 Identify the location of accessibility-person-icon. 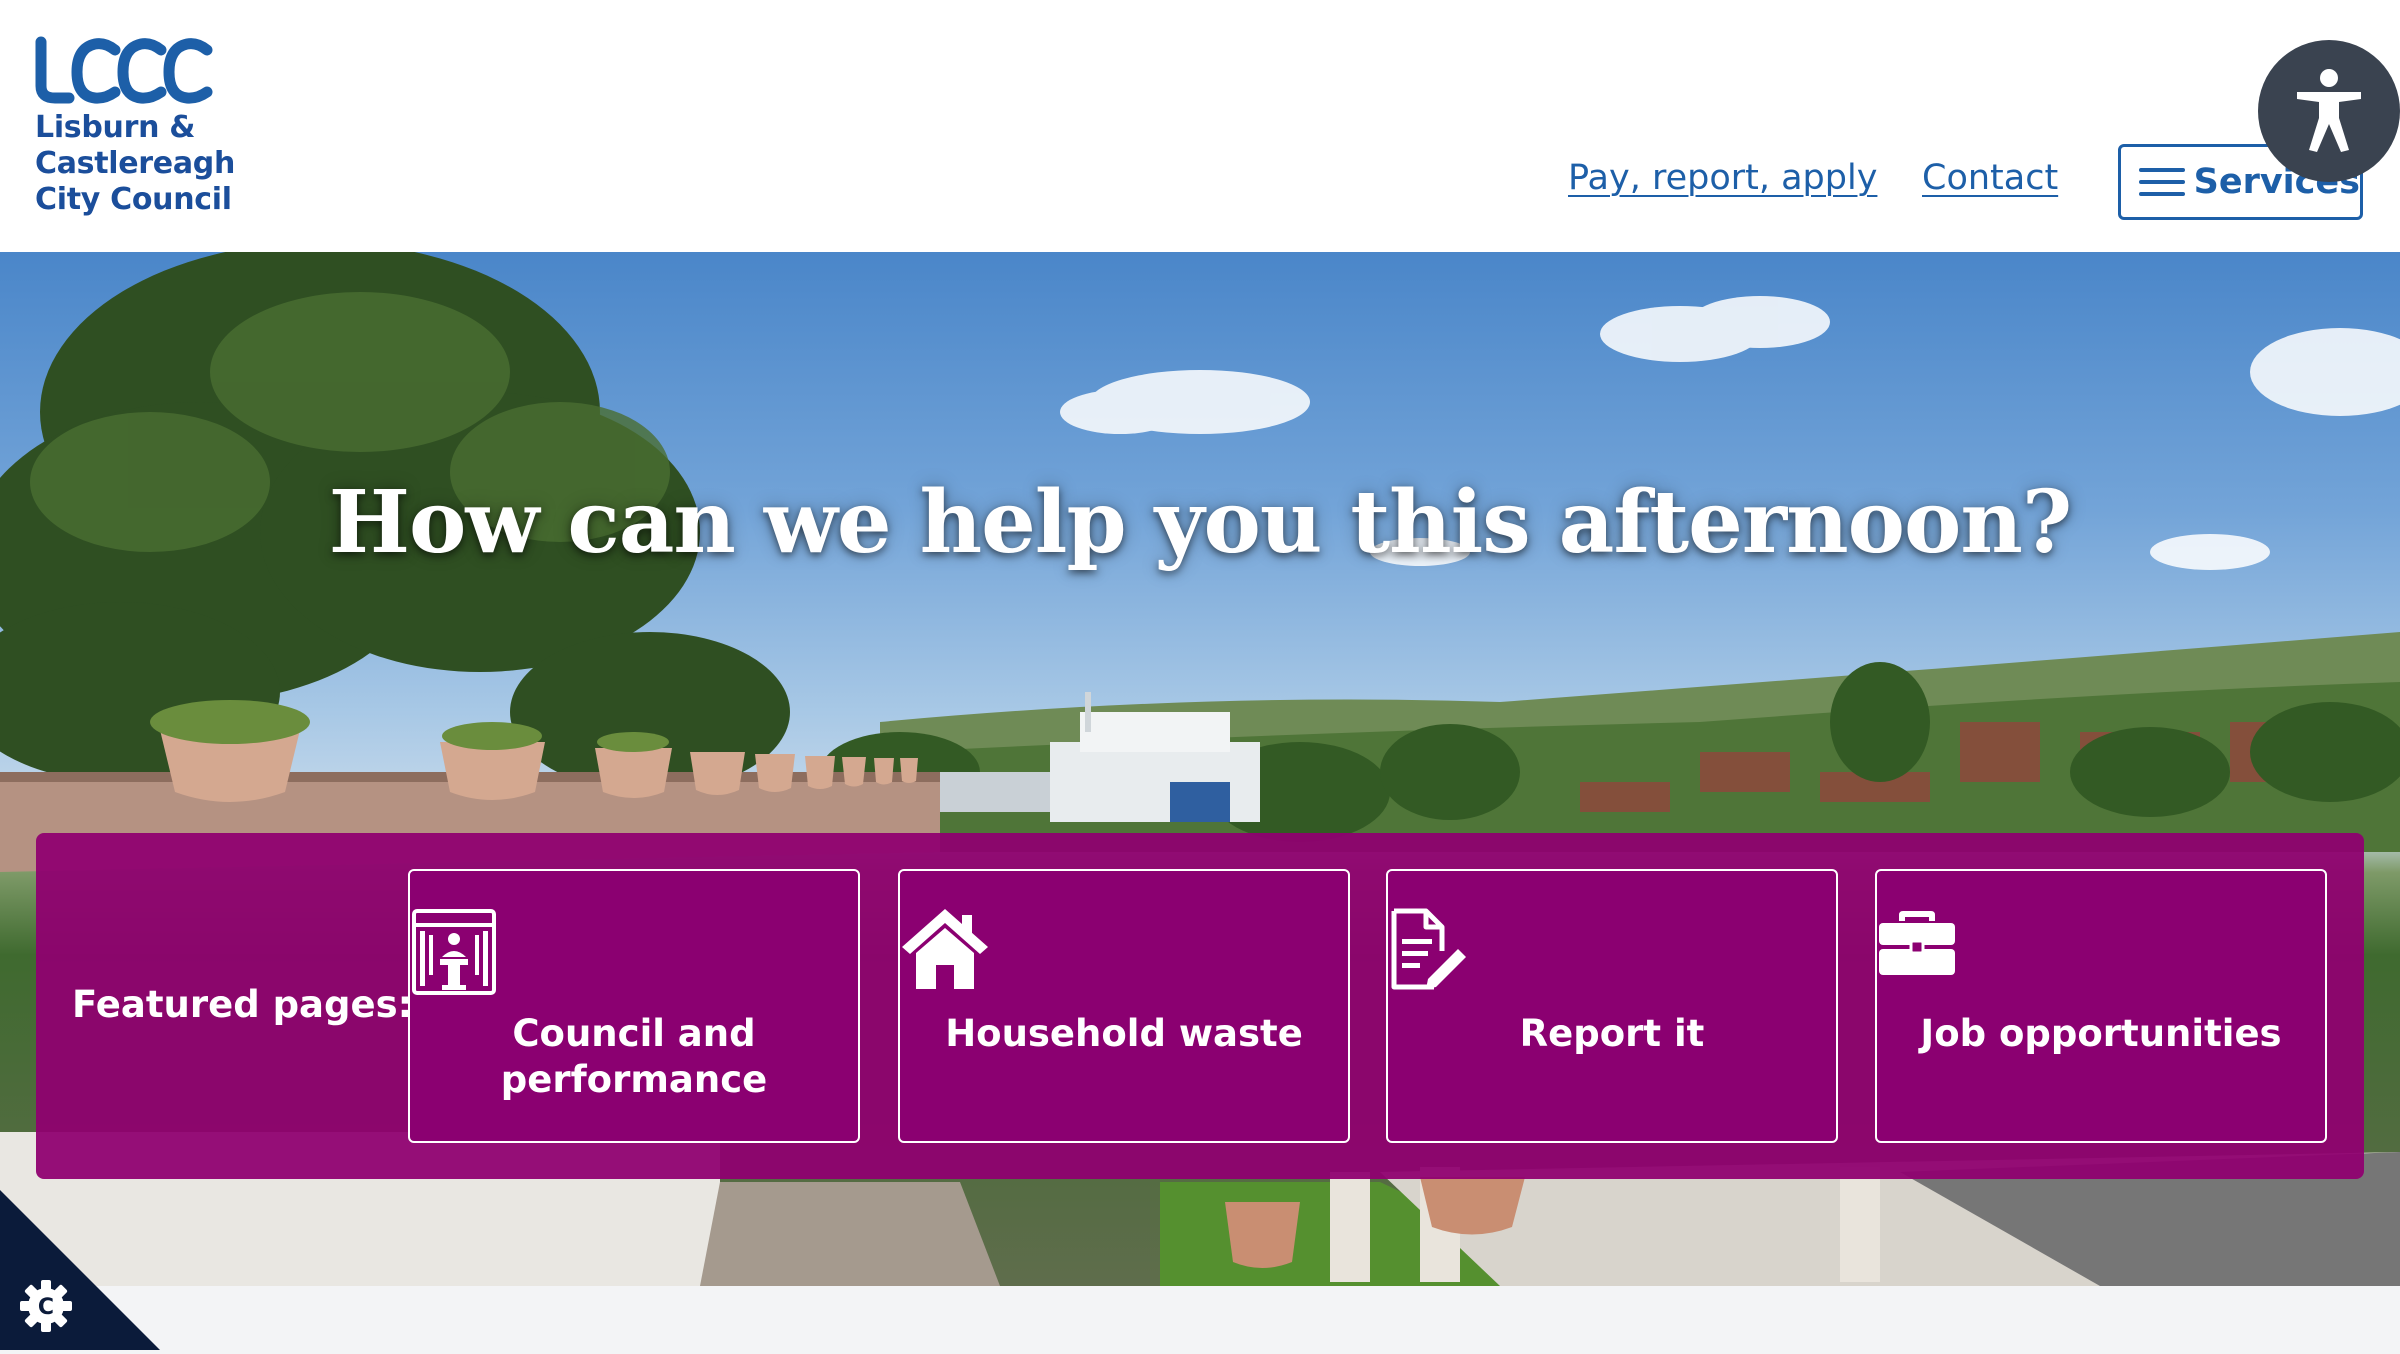
(2329, 110).